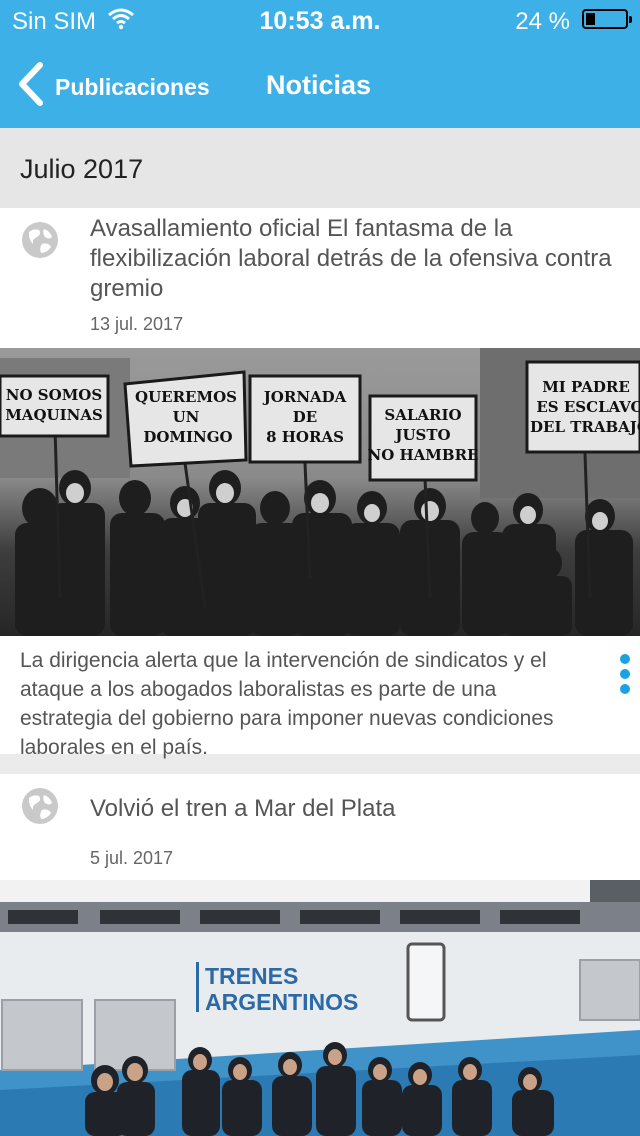  What do you see at coordinates (320, 20) in the screenshot?
I see `status-bar: Sin SIM 10:53 a.m. 24 %` at bounding box center [320, 20].